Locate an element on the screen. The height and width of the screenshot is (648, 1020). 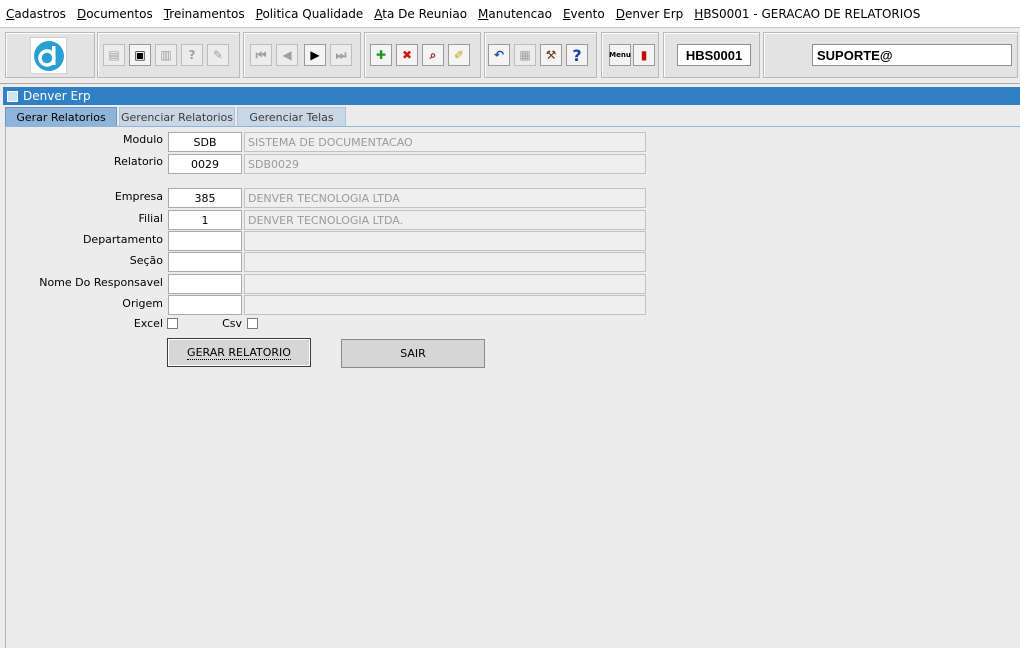
window-icon is located at coordinates (12, 96).